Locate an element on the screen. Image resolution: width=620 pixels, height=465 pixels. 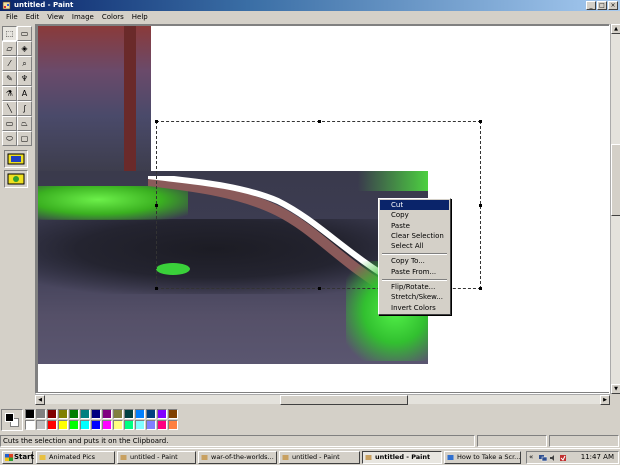
tool-options-box is located at coordinates (16, 159).